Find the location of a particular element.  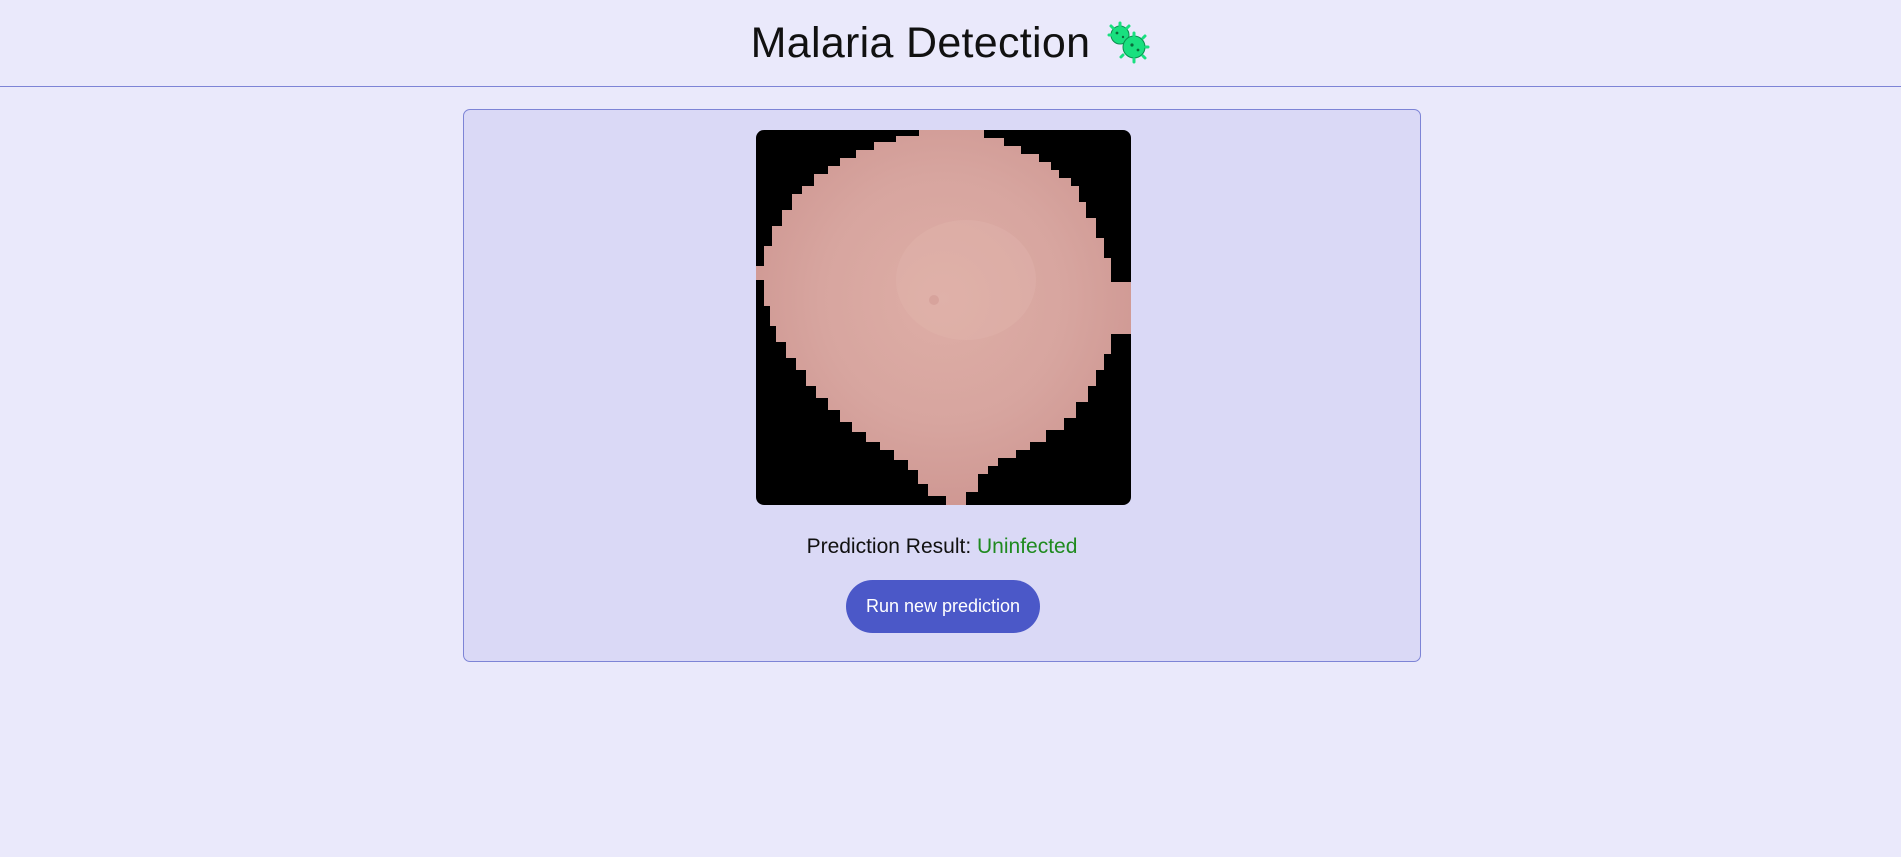

cell-image is located at coordinates (943, 317).